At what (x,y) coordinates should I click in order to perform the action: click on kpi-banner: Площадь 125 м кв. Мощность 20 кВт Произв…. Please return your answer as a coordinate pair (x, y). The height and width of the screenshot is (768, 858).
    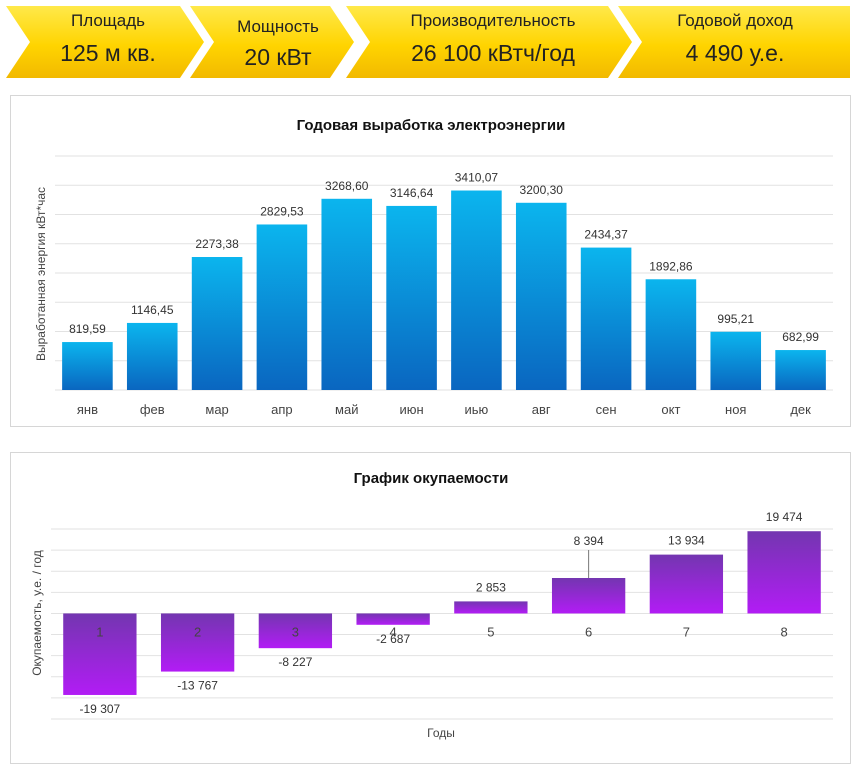
    Looking at the image, I should click on (429, 45).